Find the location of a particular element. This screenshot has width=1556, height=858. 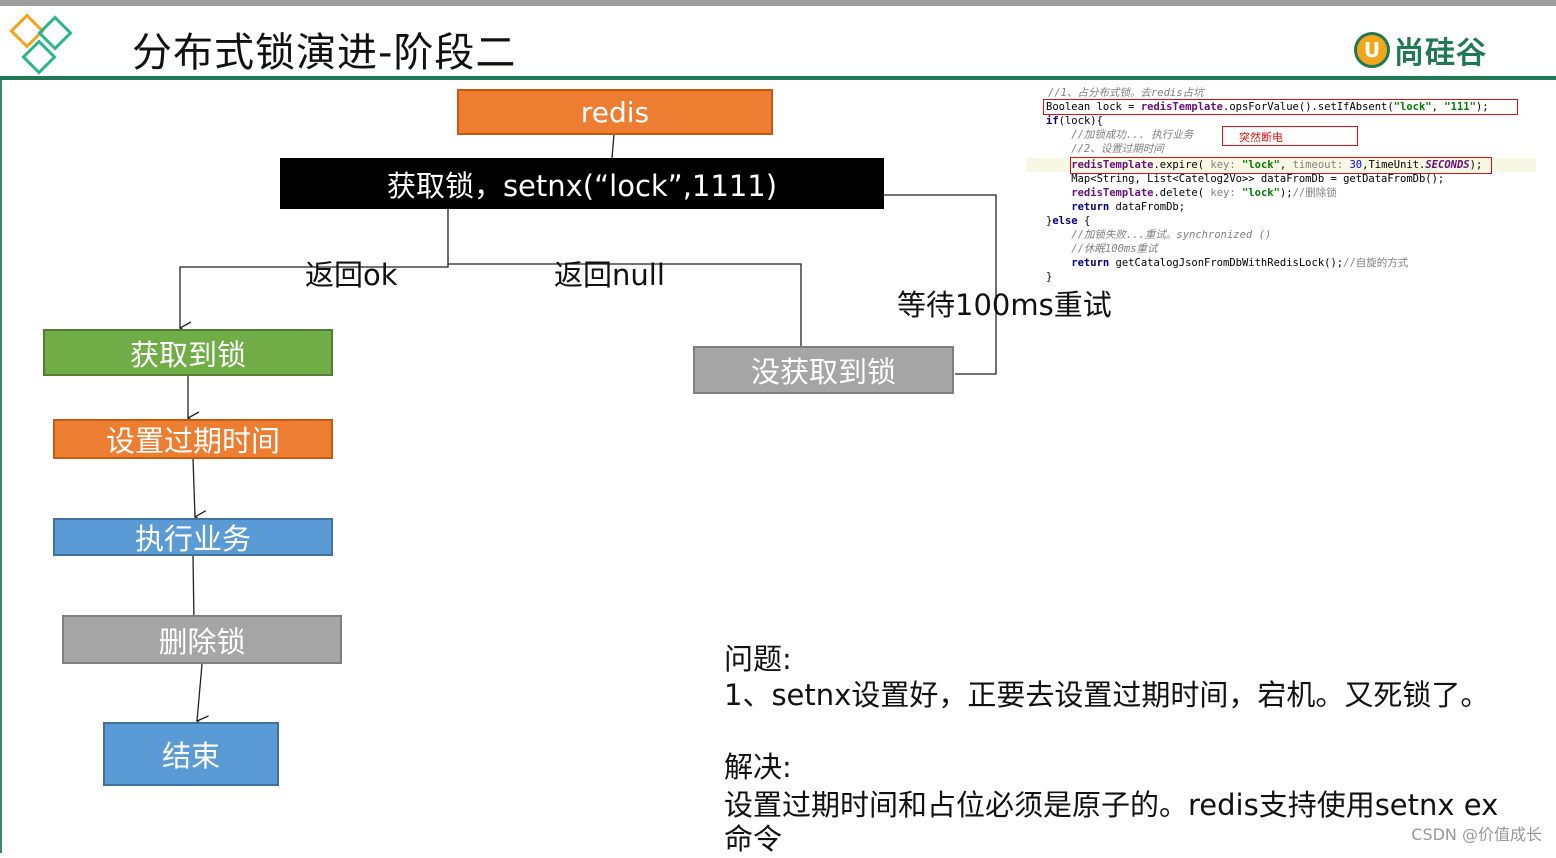

footer-watermark: CSDN @价值成长 is located at coordinates (1476, 834).